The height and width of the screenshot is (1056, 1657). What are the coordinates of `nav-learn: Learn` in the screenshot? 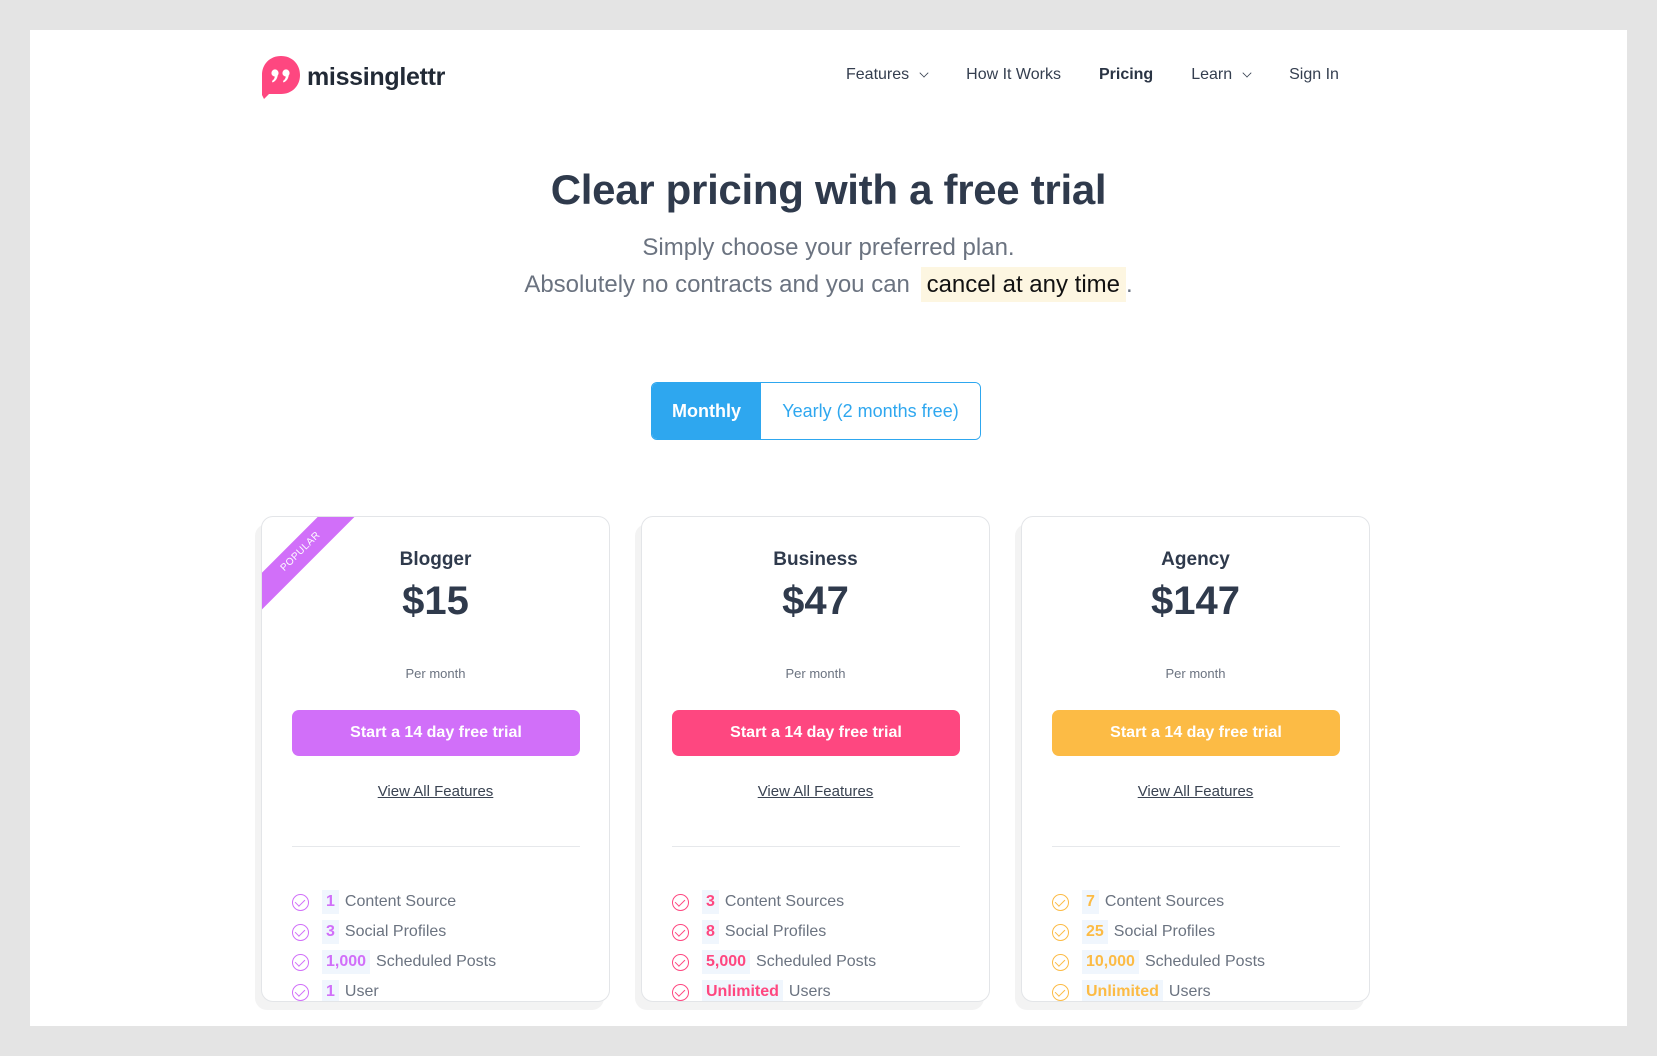 It's located at (1221, 75).